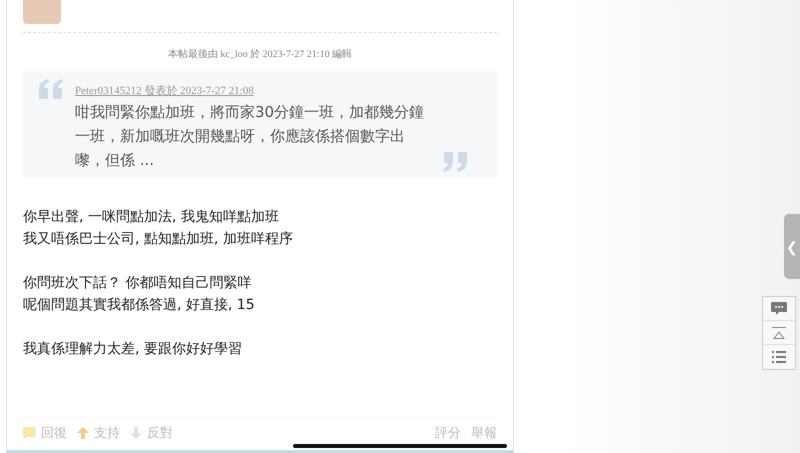 Image resolution: width=800 pixels, height=453 pixels. What do you see at coordinates (45, 433) in the screenshot?
I see `reply-link: 回復` at bounding box center [45, 433].